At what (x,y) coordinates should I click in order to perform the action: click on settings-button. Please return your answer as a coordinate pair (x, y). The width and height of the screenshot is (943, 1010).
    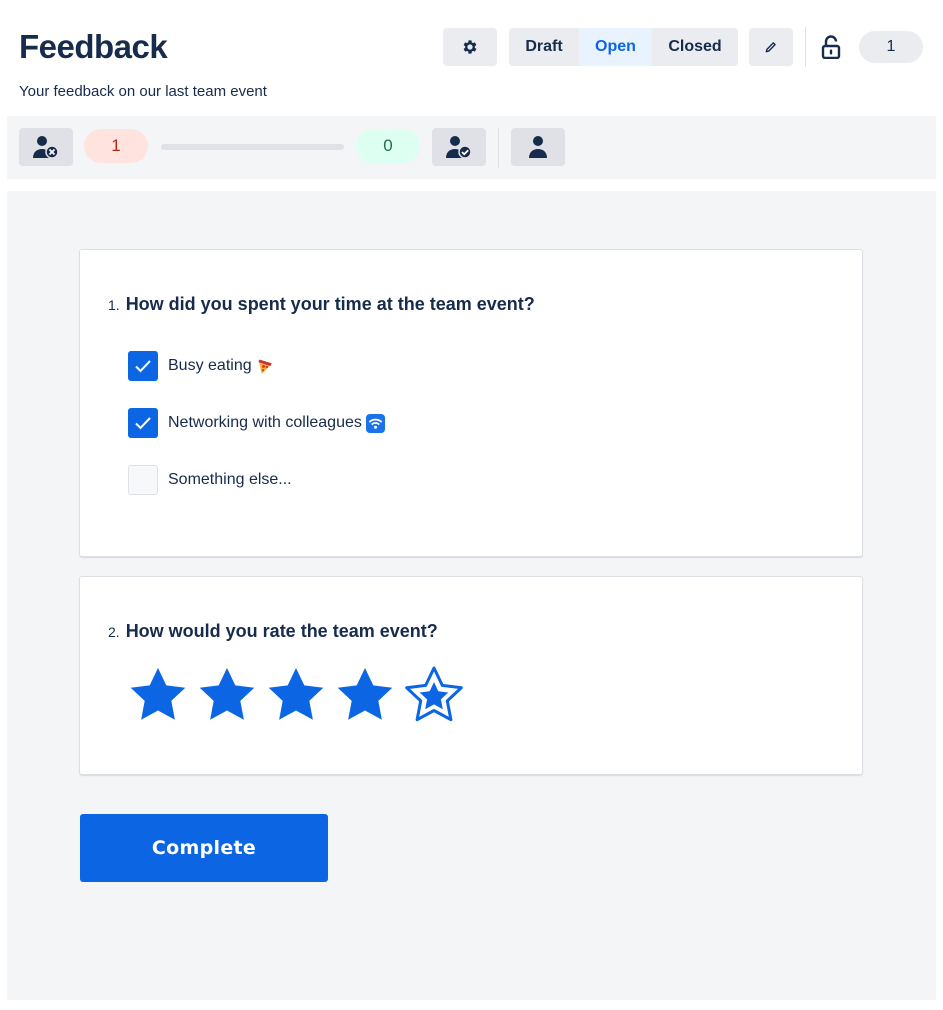
    Looking at the image, I should click on (470, 47).